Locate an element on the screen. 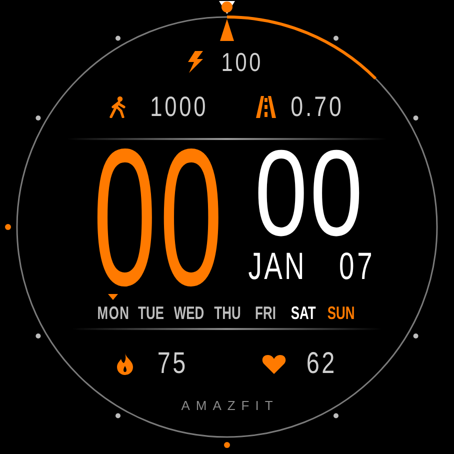 The height and width of the screenshot is (454, 454). hours-value: 00 is located at coordinates (159, 217).